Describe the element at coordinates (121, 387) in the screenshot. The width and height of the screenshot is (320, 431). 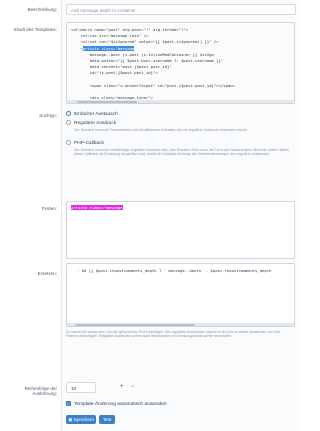
I see `decrement-button: +` at that location.